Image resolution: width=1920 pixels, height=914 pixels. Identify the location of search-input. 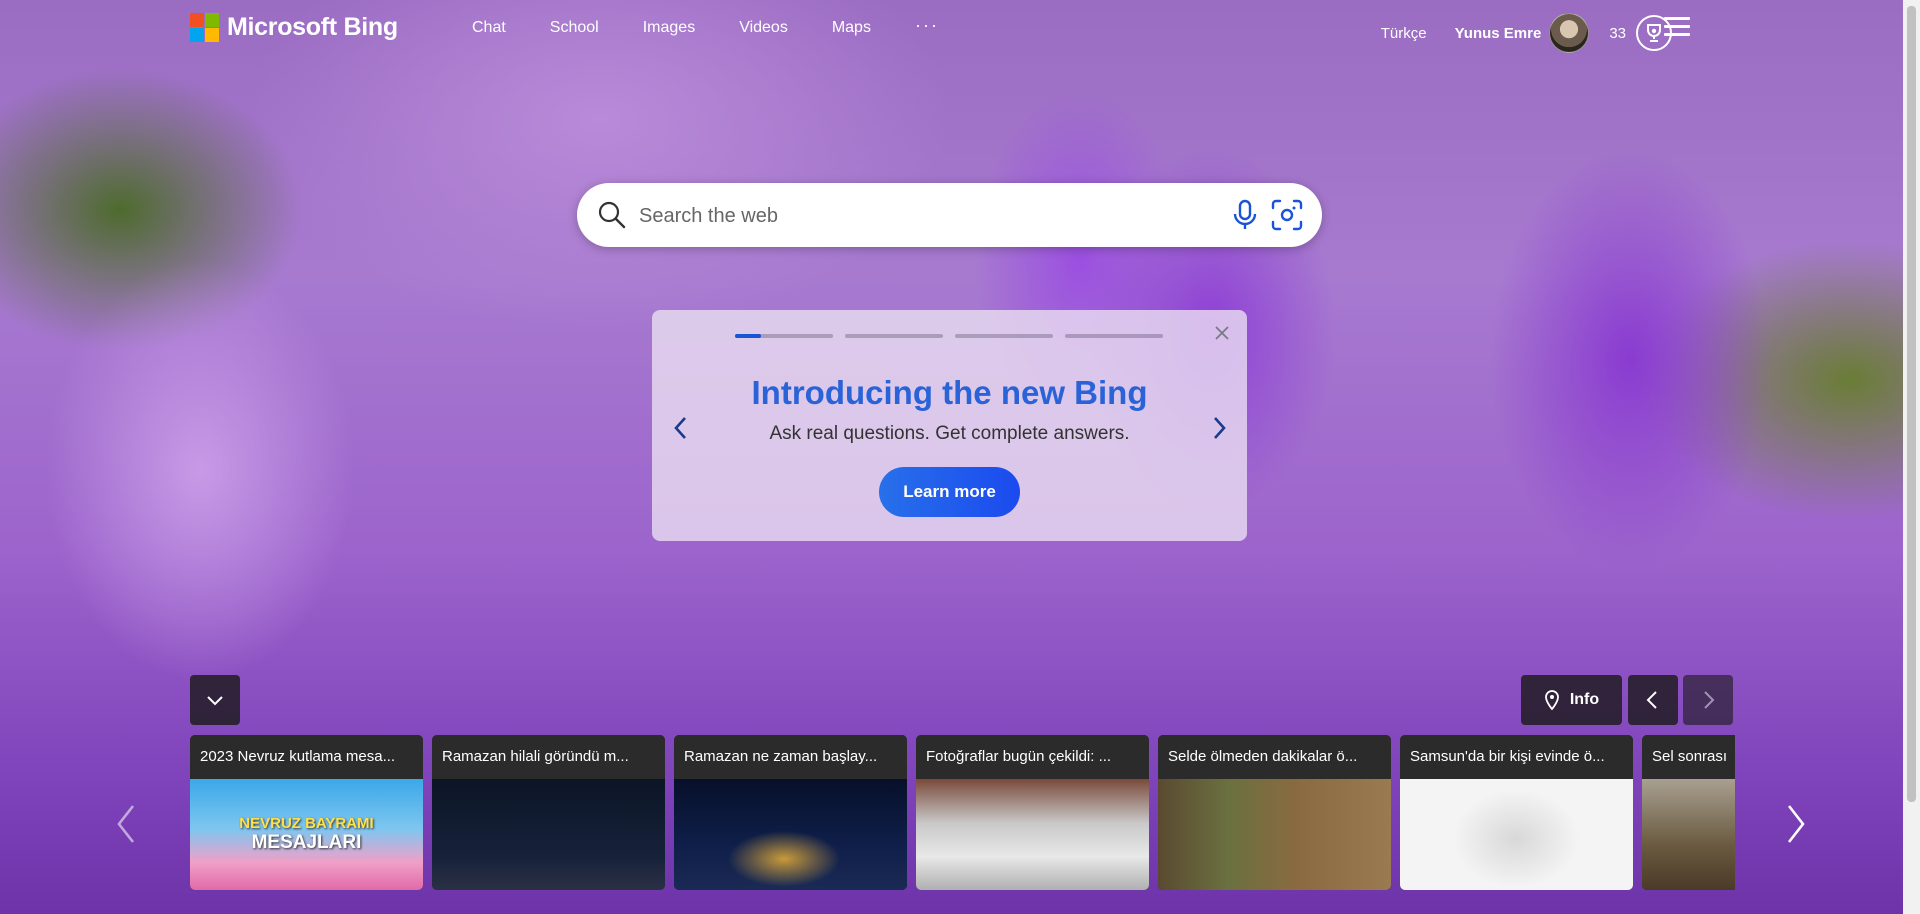
(919, 216).